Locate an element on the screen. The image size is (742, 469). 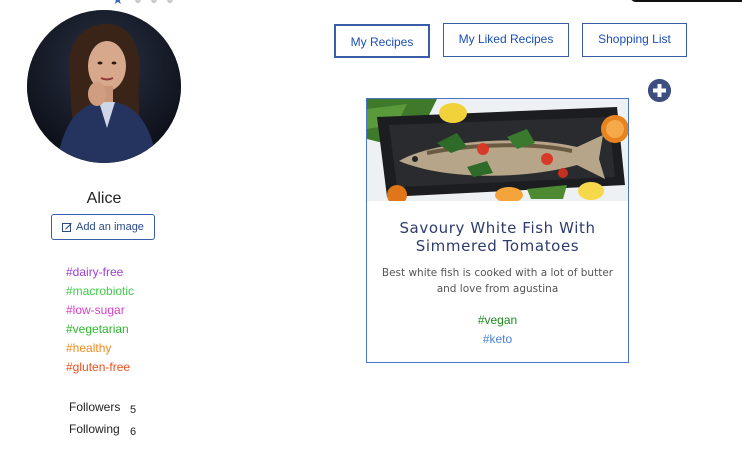
tag-macrobiotic: #macrobiotic is located at coordinates (100, 291).